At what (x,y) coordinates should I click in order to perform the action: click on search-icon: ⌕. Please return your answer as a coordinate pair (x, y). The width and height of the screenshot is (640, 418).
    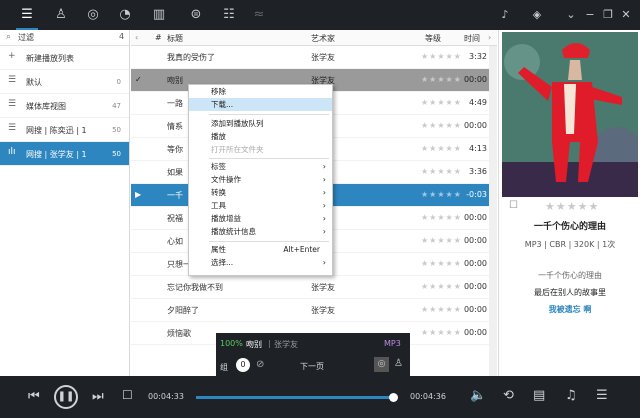
    Looking at the image, I should click on (9, 37).